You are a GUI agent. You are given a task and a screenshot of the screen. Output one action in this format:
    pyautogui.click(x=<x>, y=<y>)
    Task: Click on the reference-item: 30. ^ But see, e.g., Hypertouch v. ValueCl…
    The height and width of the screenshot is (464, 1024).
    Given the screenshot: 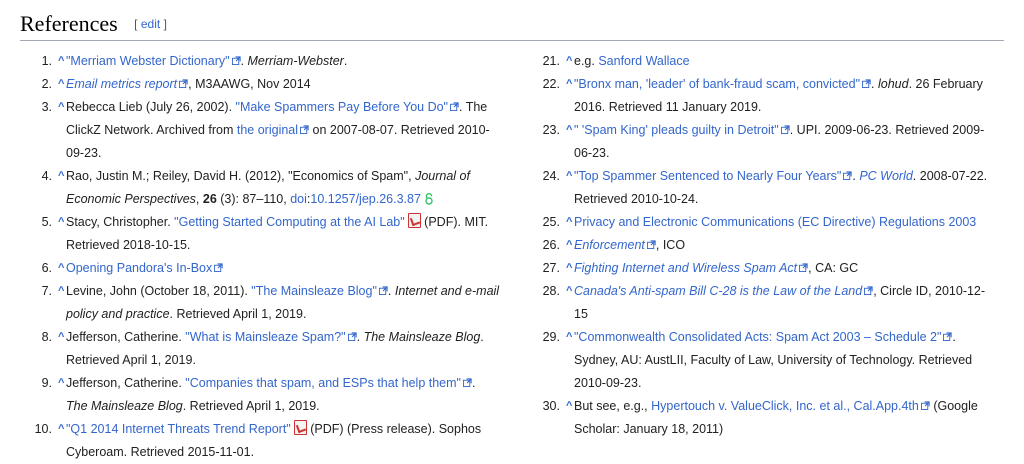 What is the action you would take?
    pyautogui.click(x=763, y=418)
    